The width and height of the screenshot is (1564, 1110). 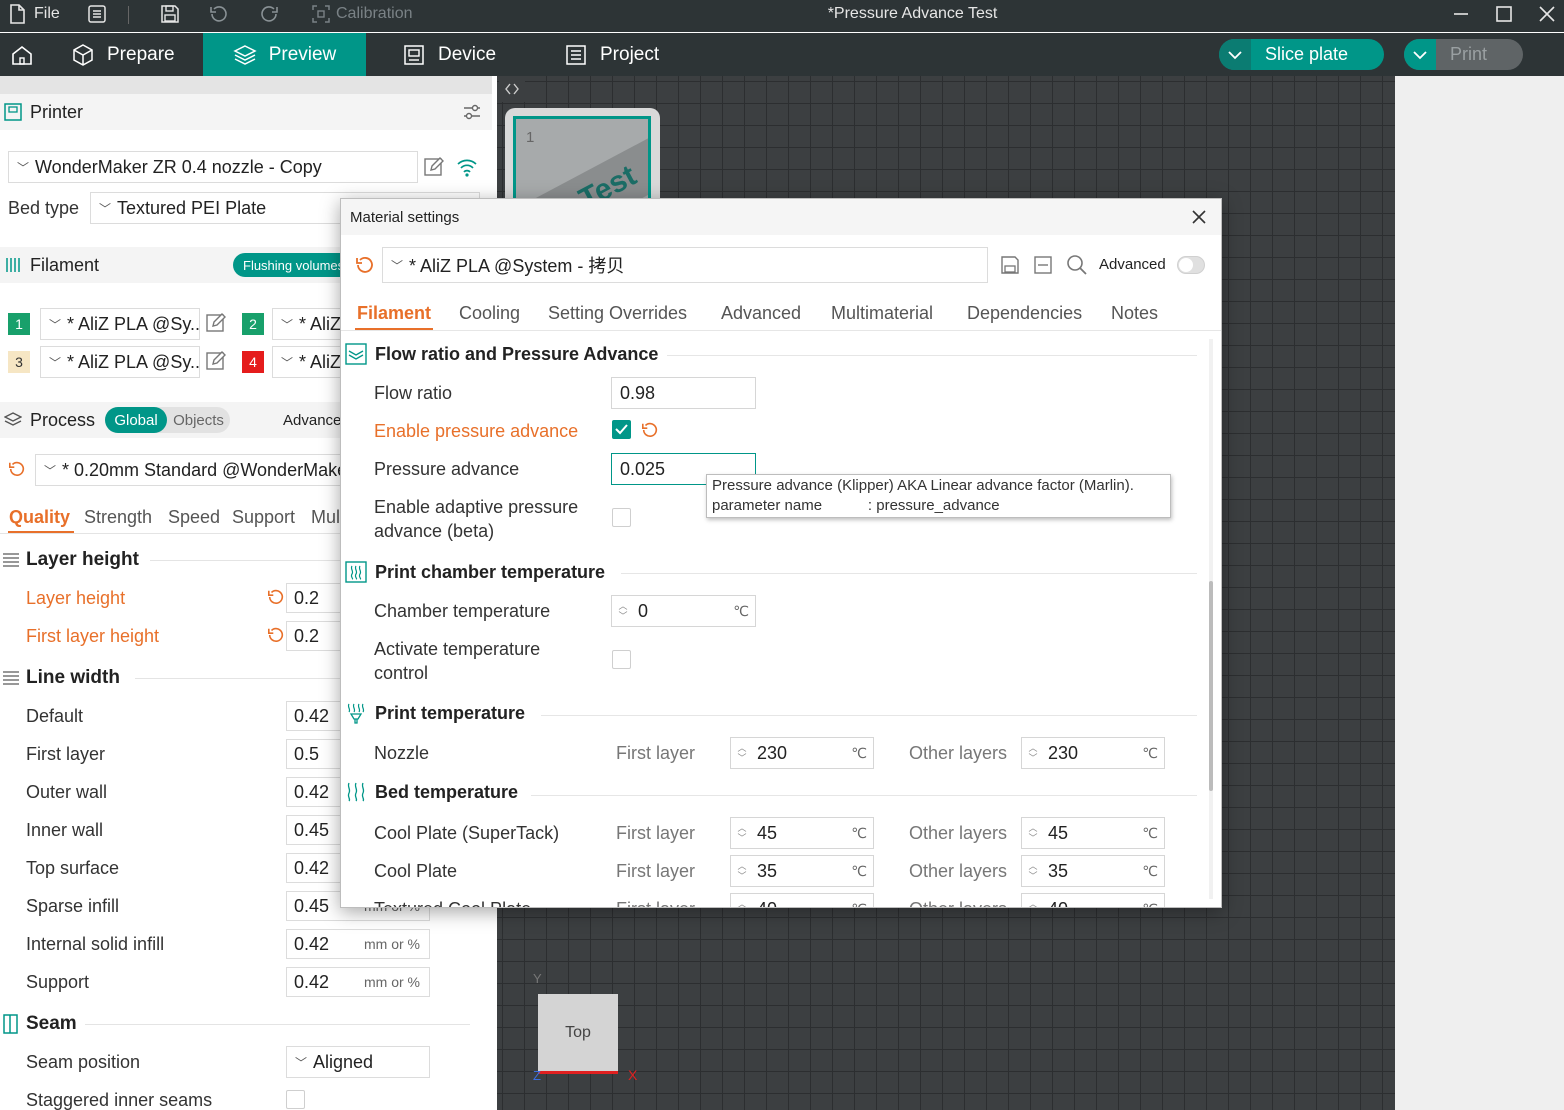 I want to click on printer-select: ﹀ WonderMaker ZR 0.4 nozzle - Copy, so click(x=213, y=167).